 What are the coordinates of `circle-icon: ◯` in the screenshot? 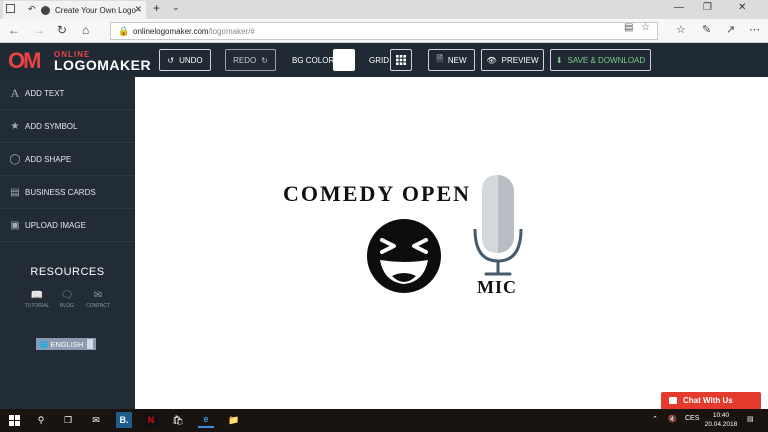 It's located at (15, 159).